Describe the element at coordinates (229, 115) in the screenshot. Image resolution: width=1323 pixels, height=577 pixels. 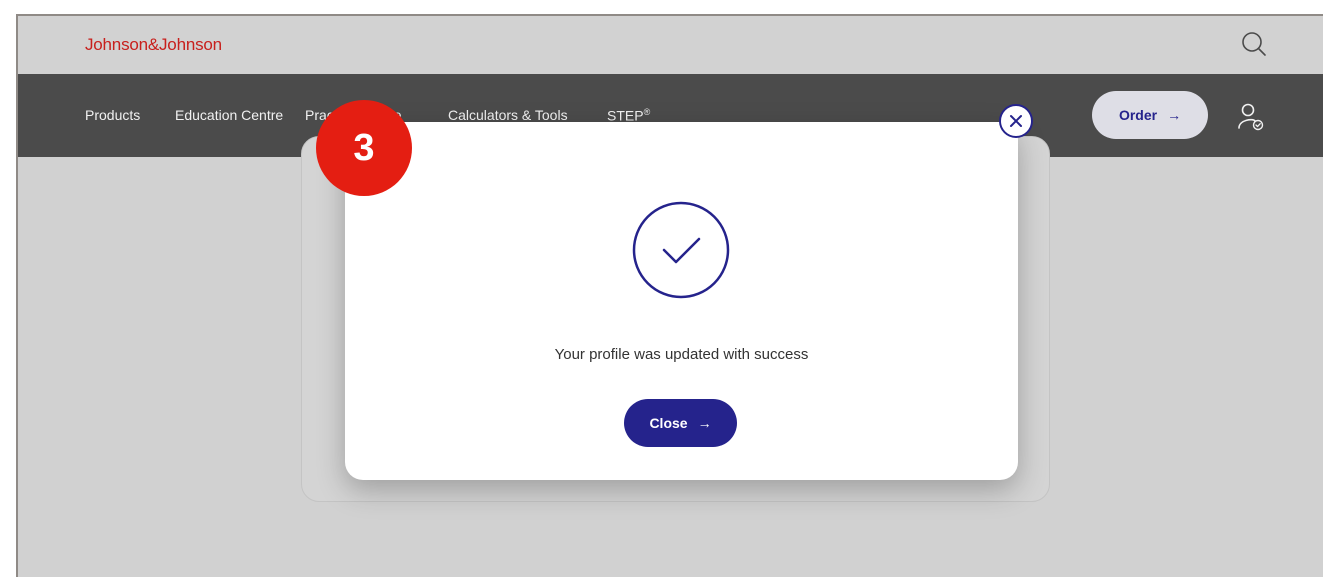
I see `nav-item-education-centre: Education Centre` at that location.